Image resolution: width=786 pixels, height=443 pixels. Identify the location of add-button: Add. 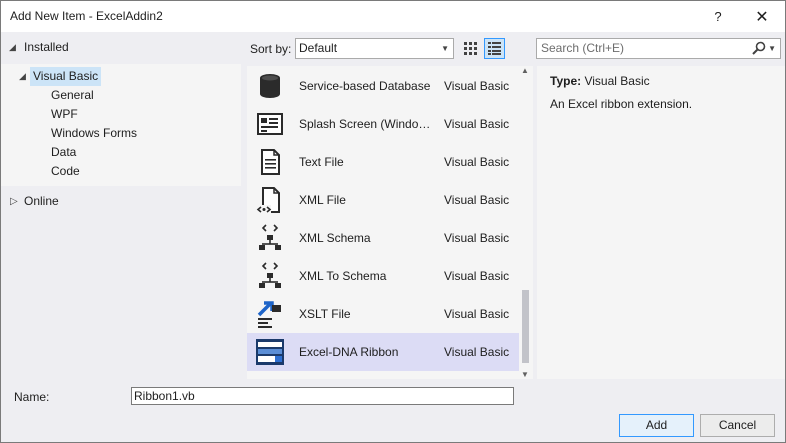
(656, 425).